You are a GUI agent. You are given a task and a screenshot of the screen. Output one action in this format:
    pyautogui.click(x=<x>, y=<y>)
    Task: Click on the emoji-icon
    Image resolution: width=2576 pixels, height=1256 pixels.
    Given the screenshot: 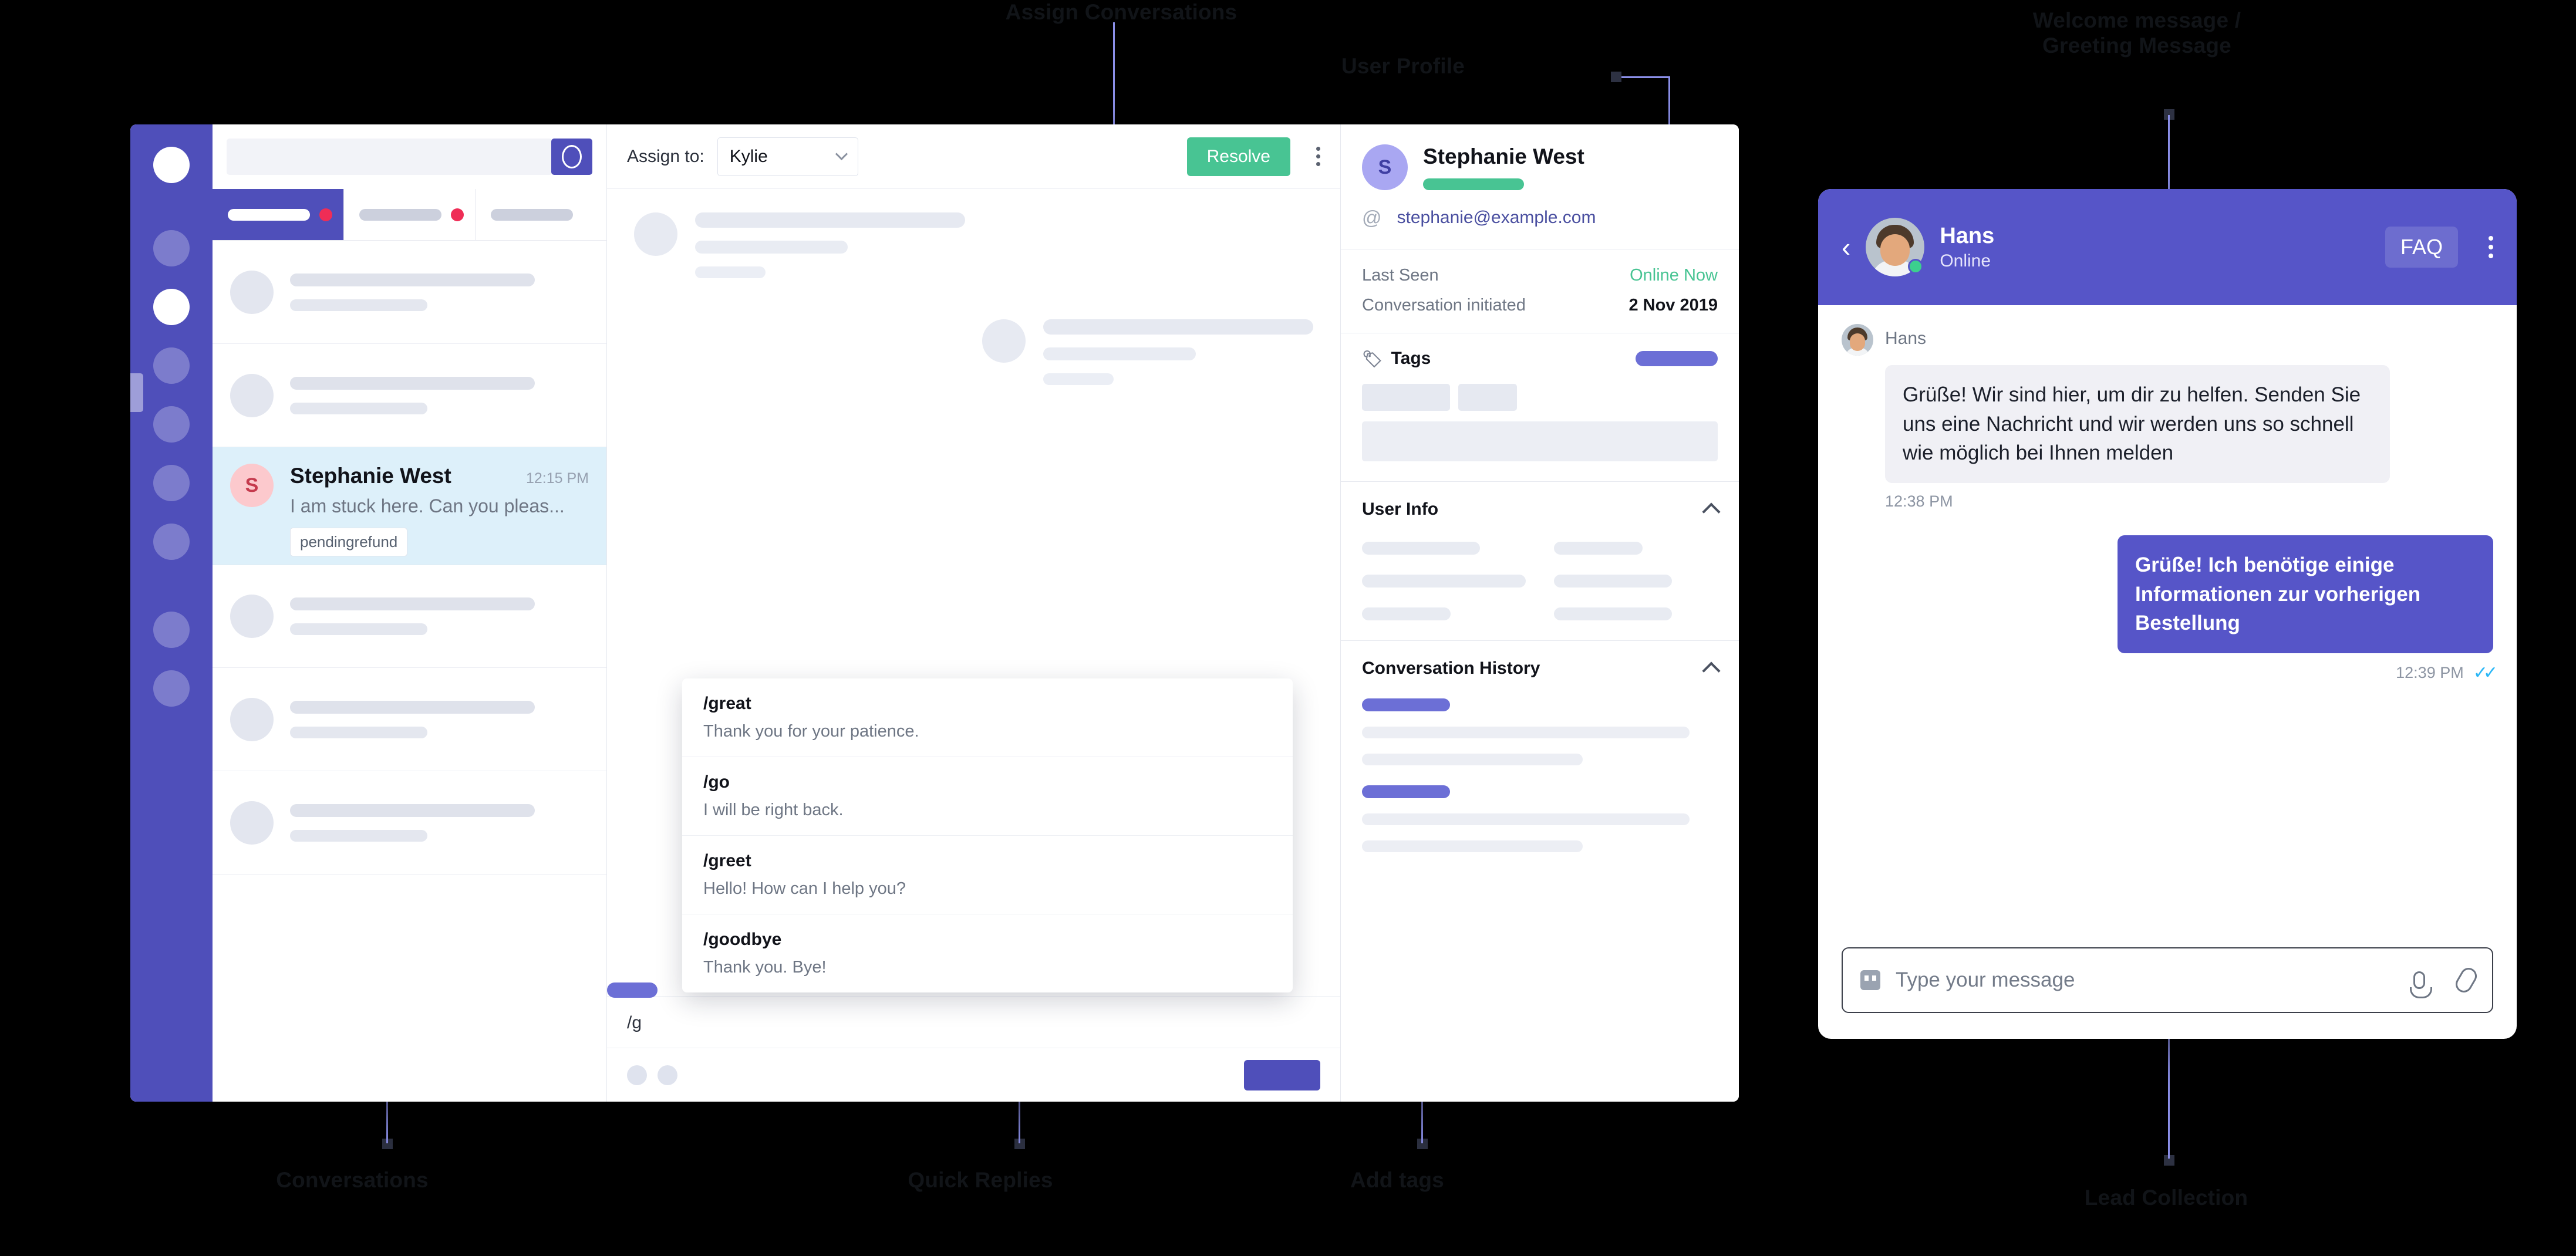 What is the action you would take?
    pyautogui.click(x=637, y=1075)
    